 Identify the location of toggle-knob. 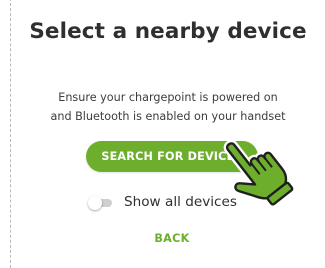
(95, 203).